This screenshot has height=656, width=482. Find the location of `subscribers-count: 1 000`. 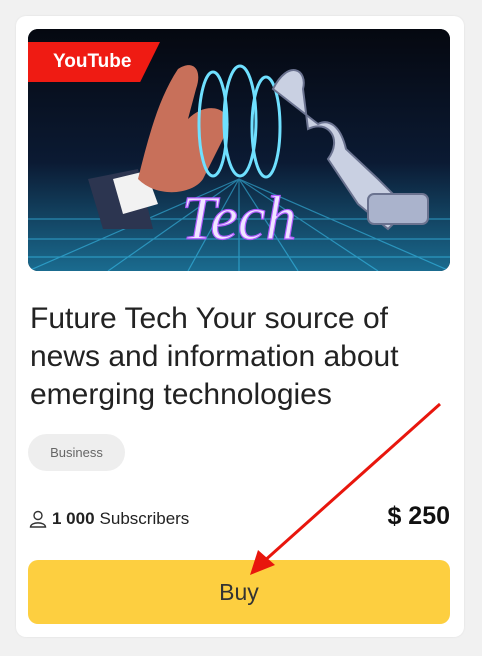

subscribers-count: 1 000 is located at coordinates (73, 518).